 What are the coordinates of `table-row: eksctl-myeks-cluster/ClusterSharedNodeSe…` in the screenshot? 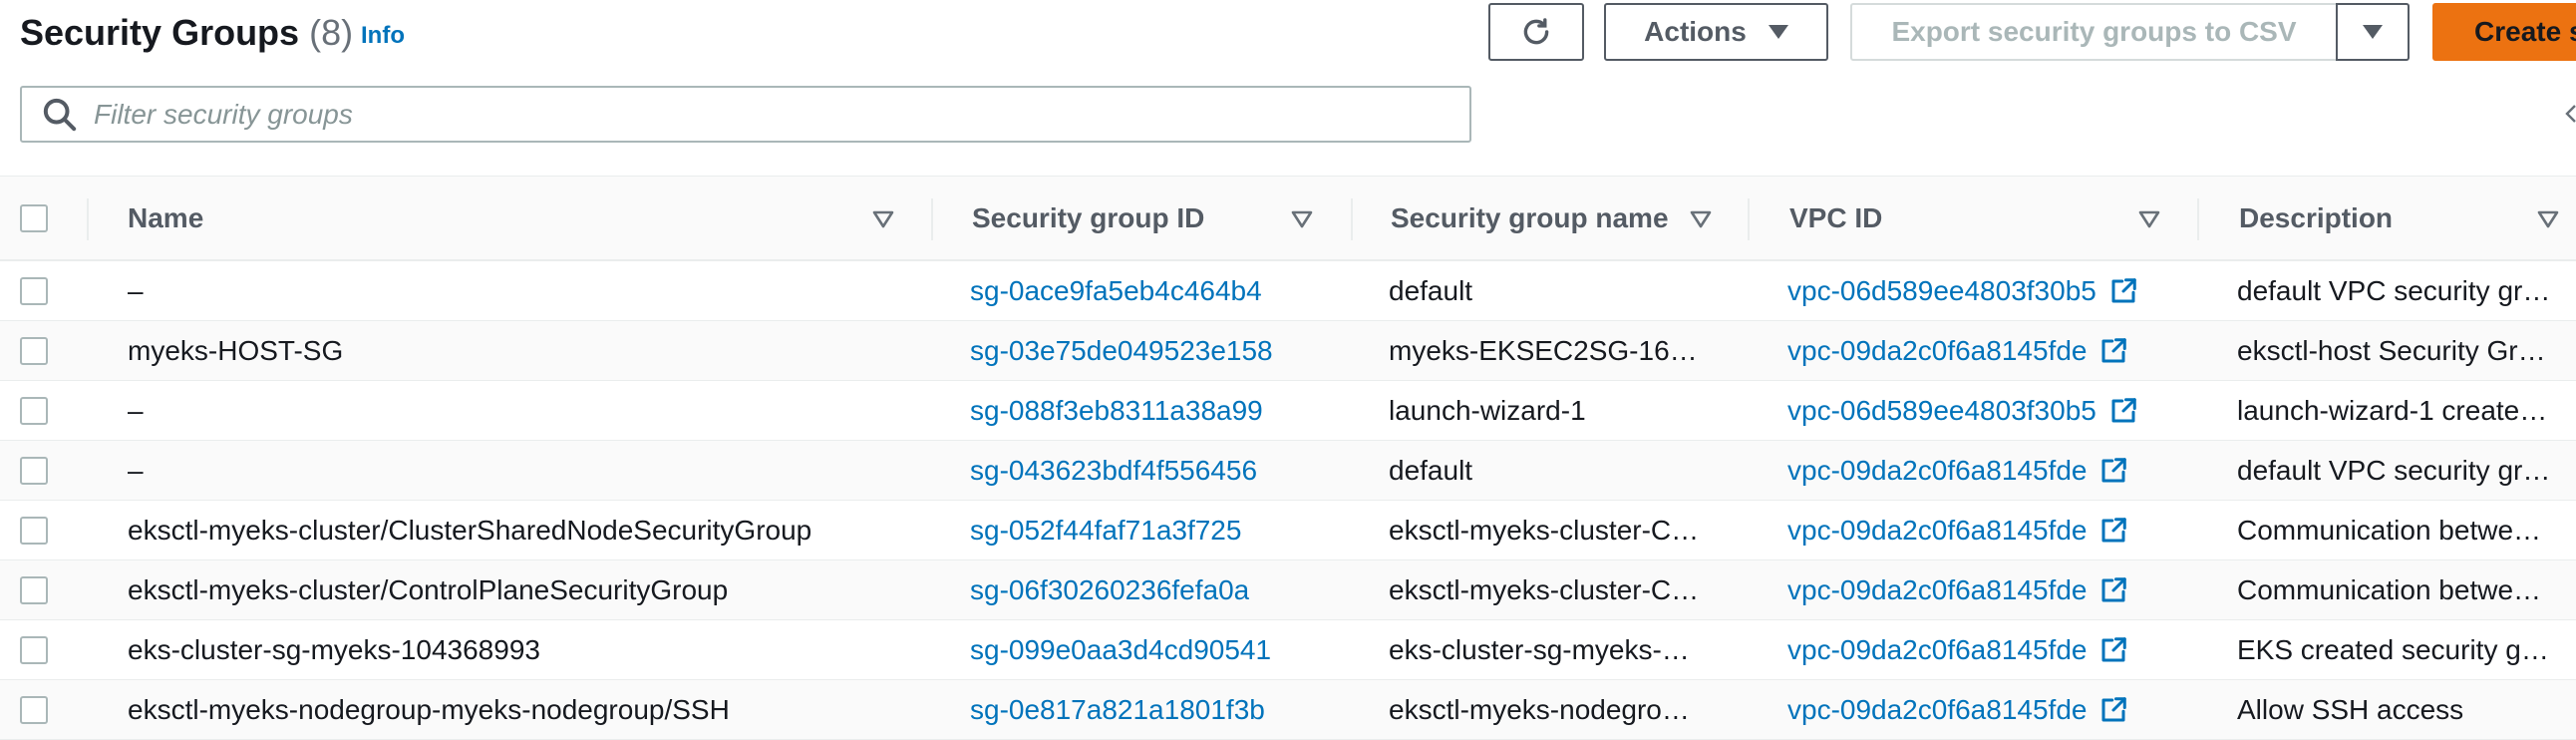 It's located at (1288, 530).